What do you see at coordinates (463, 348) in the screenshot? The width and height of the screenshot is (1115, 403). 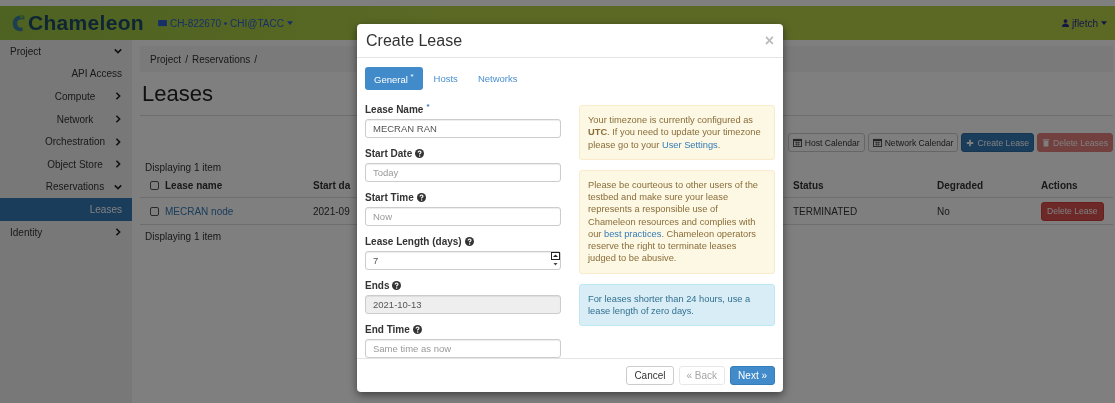 I see `input-field: Same time as now` at bounding box center [463, 348].